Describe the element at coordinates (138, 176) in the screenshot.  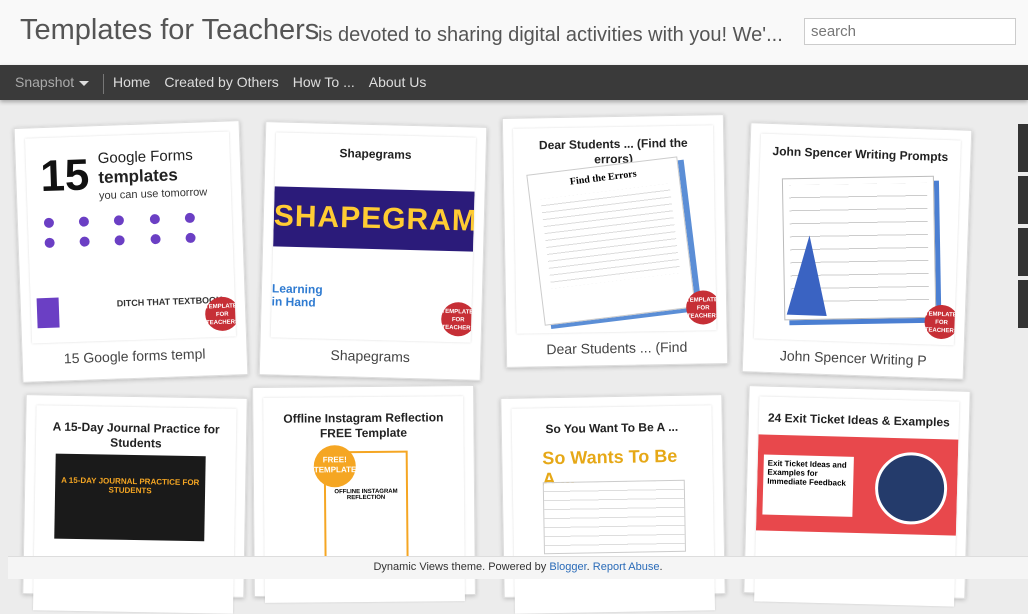
I see `thumb-text: templates` at that location.